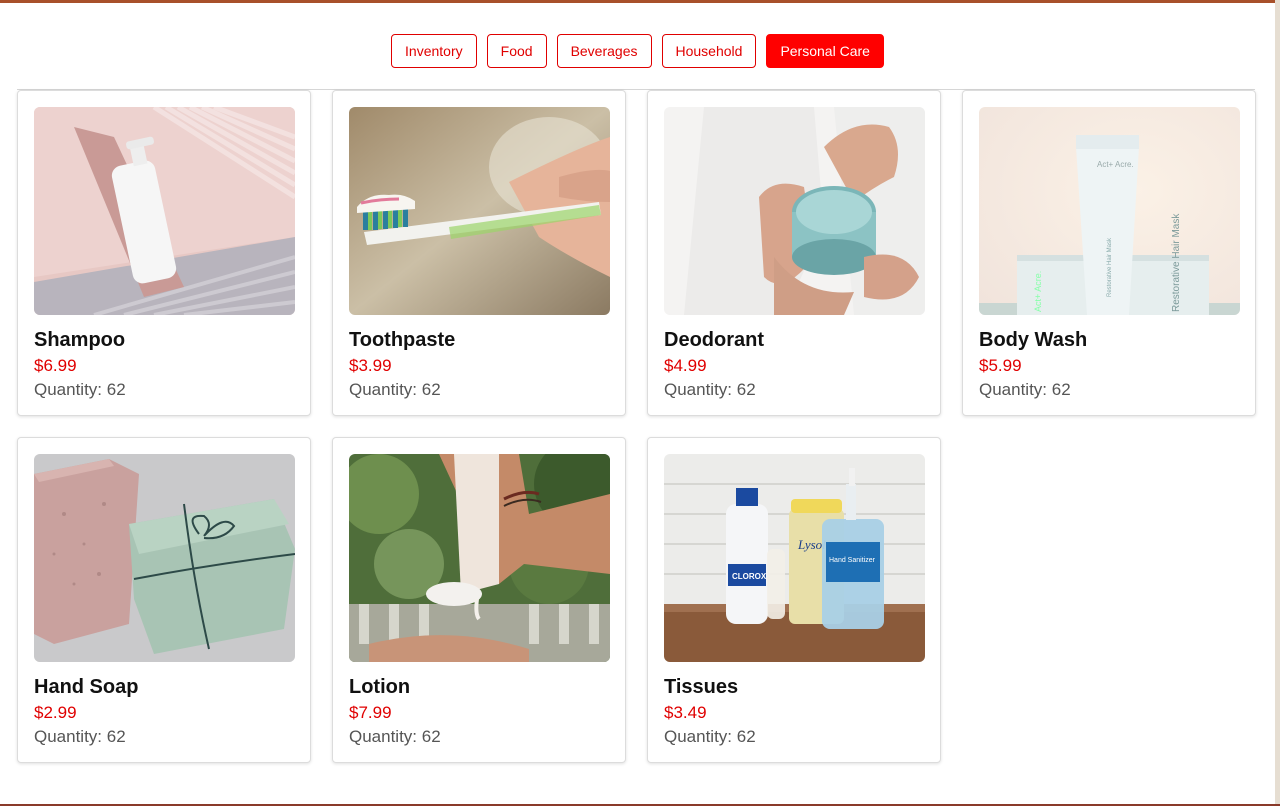 This screenshot has width=1280, height=806. I want to click on product-name: Toothpaste, so click(402, 340).